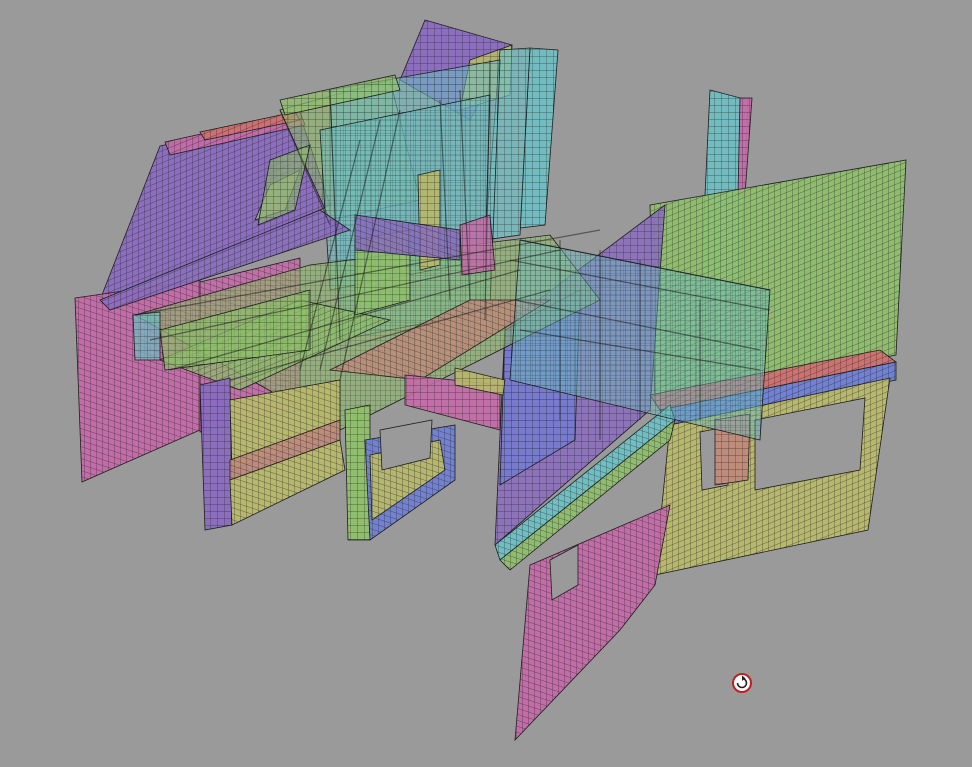 The width and height of the screenshot is (972, 767). Describe the element at coordinates (146, 336) in the screenshot. I see `left-box-mesh` at that location.